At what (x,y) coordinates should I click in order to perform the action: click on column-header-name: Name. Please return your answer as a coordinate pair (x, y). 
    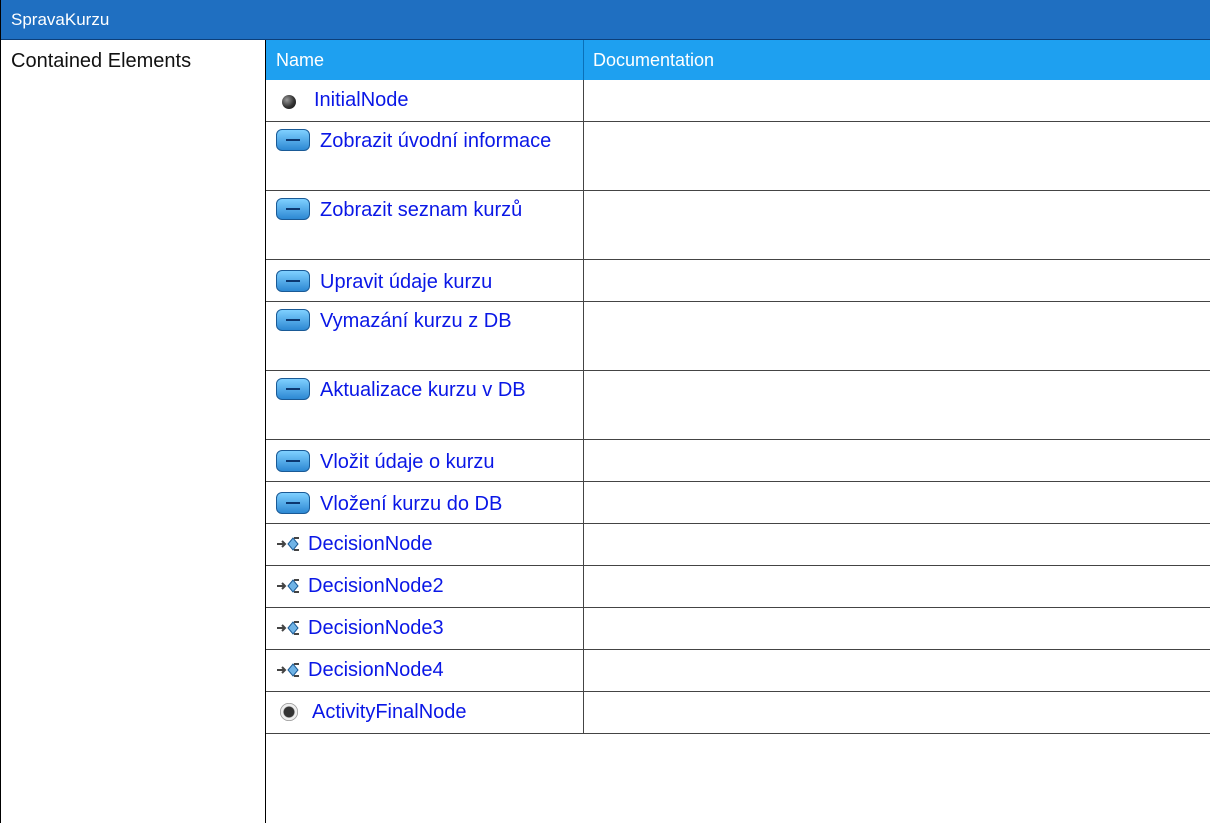
    Looking at the image, I should click on (425, 60).